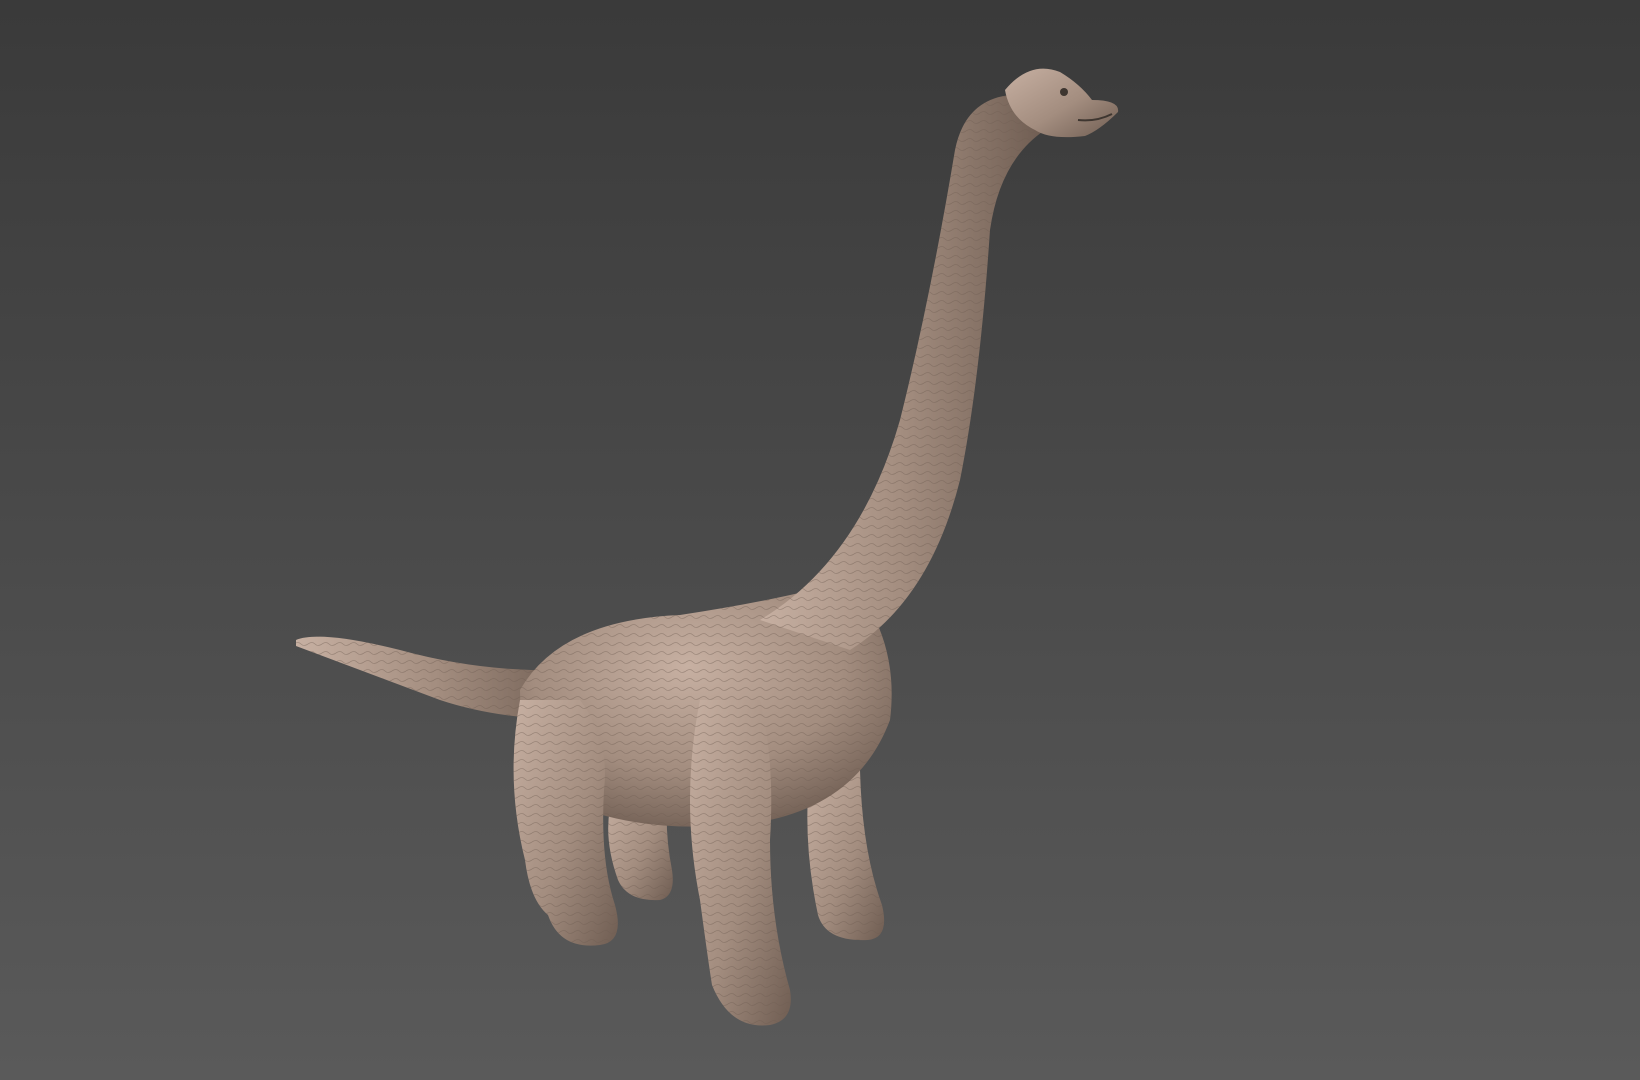 The height and width of the screenshot is (1080, 1640). What do you see at coordinates (902, 372) in the screenshot?
I see `neck` at bounding box center [902, 372].